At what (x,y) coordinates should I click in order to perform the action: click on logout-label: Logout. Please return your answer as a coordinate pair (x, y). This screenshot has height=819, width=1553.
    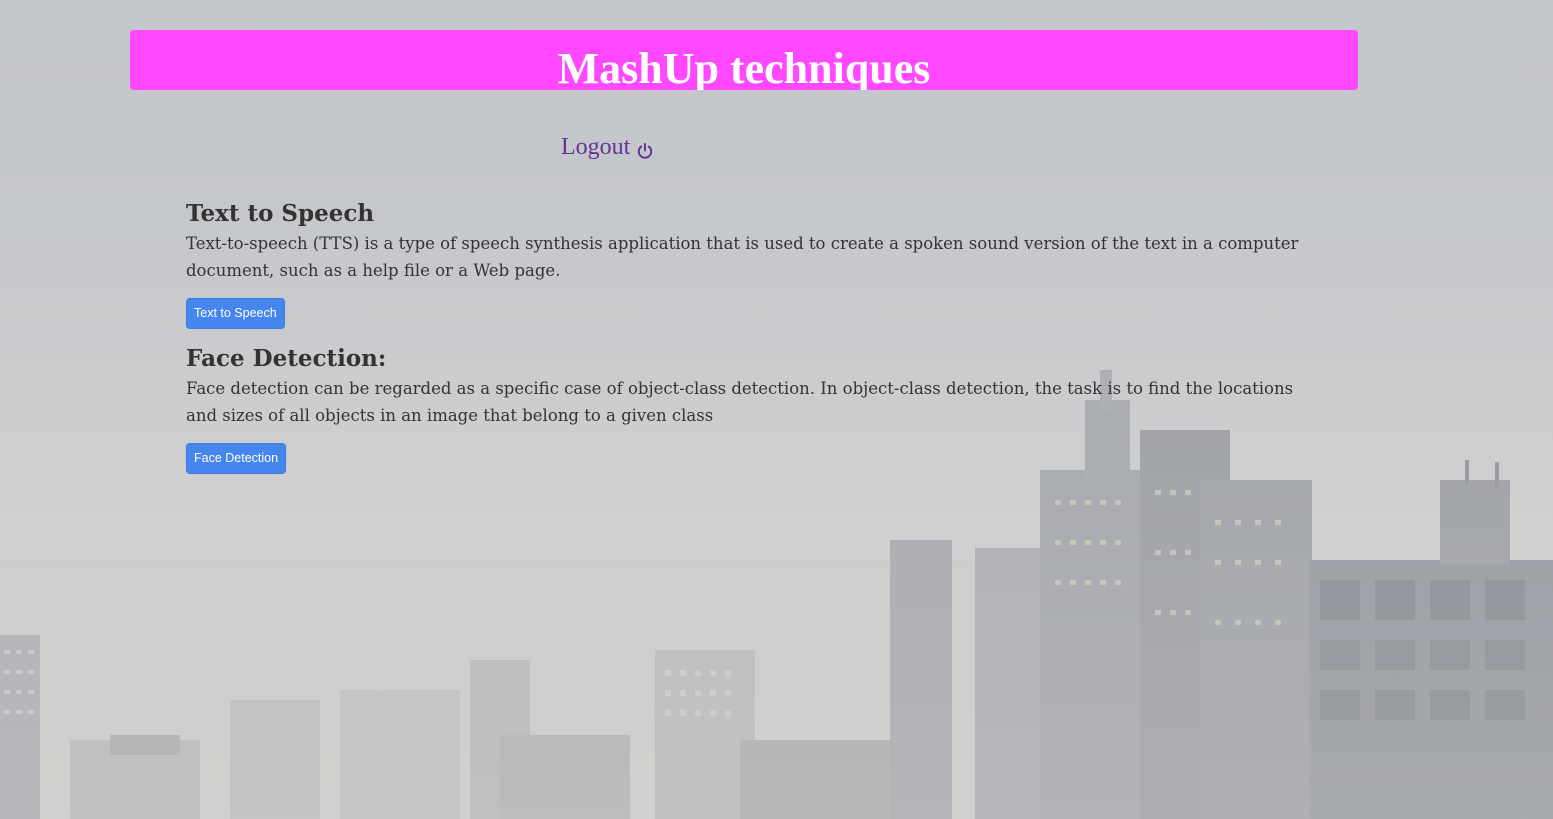
    Looking at the image, I should click on (596, 147).